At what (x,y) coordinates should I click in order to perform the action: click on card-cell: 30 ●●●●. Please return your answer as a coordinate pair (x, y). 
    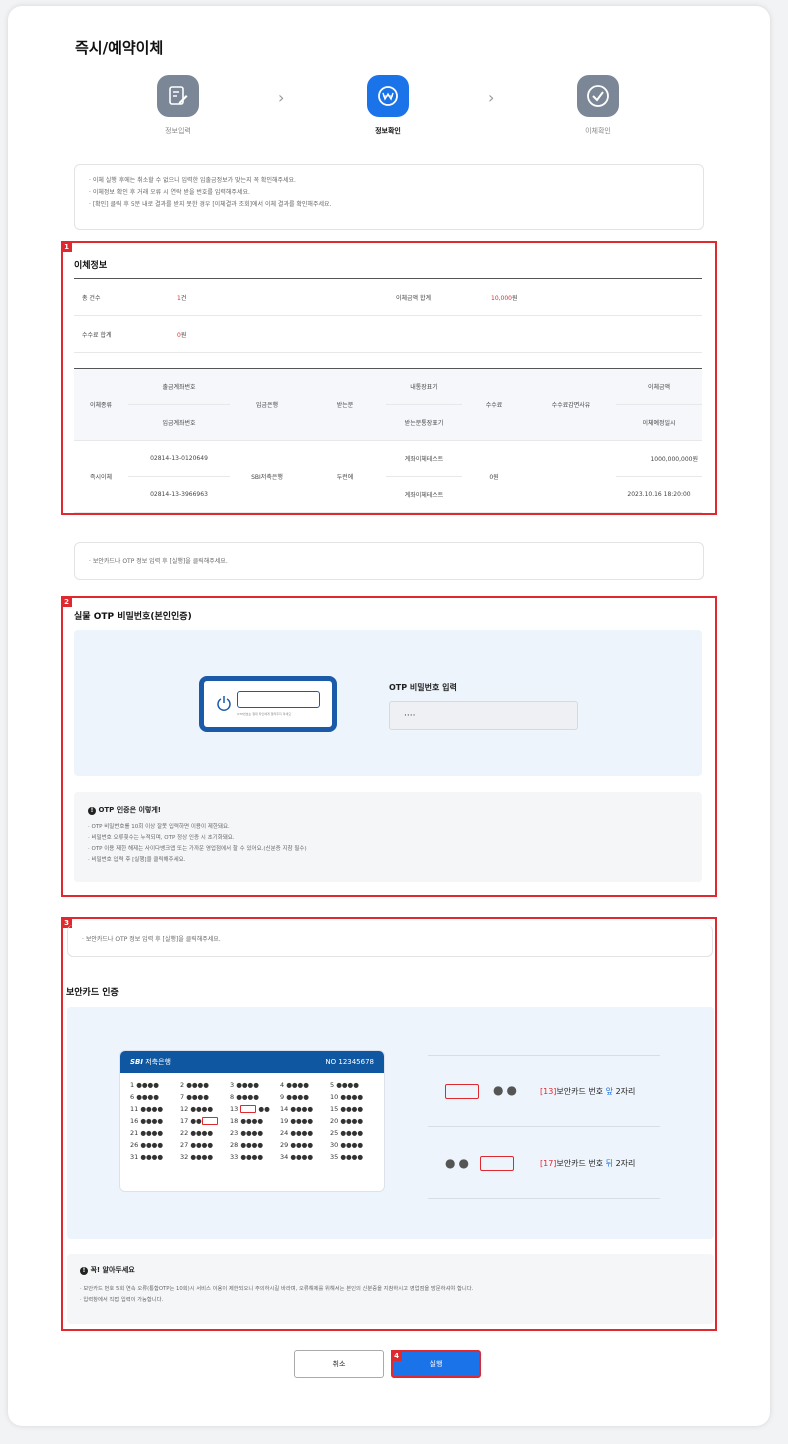
    Looking at the image, I should click on (347, 1145).